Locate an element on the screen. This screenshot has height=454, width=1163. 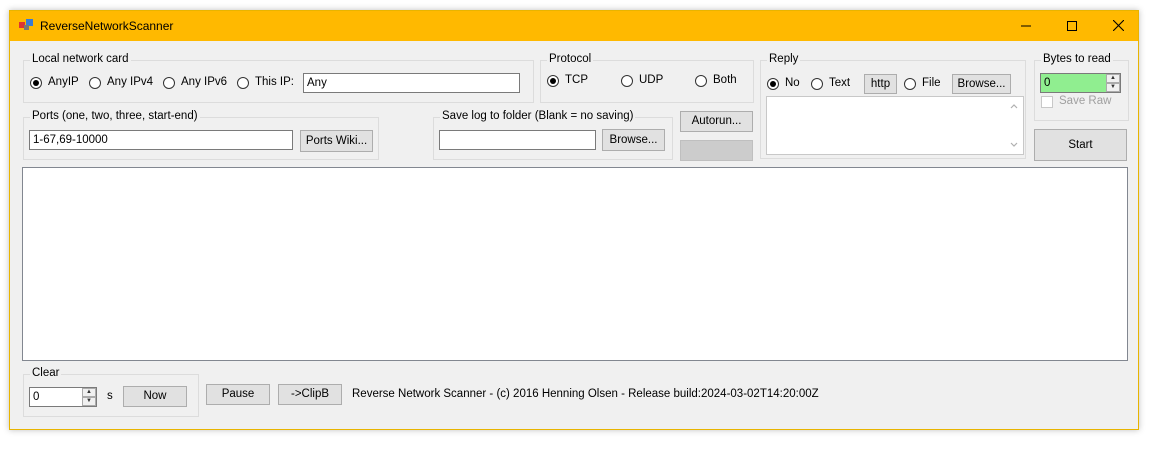
reply-legend: Reply is located at coordinates (784, 59).